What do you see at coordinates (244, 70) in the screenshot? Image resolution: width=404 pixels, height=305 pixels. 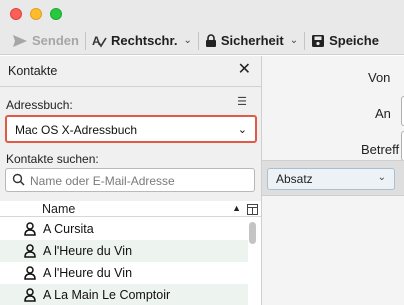 I see `close-icon: ✕` at bounding box center [244, 70].